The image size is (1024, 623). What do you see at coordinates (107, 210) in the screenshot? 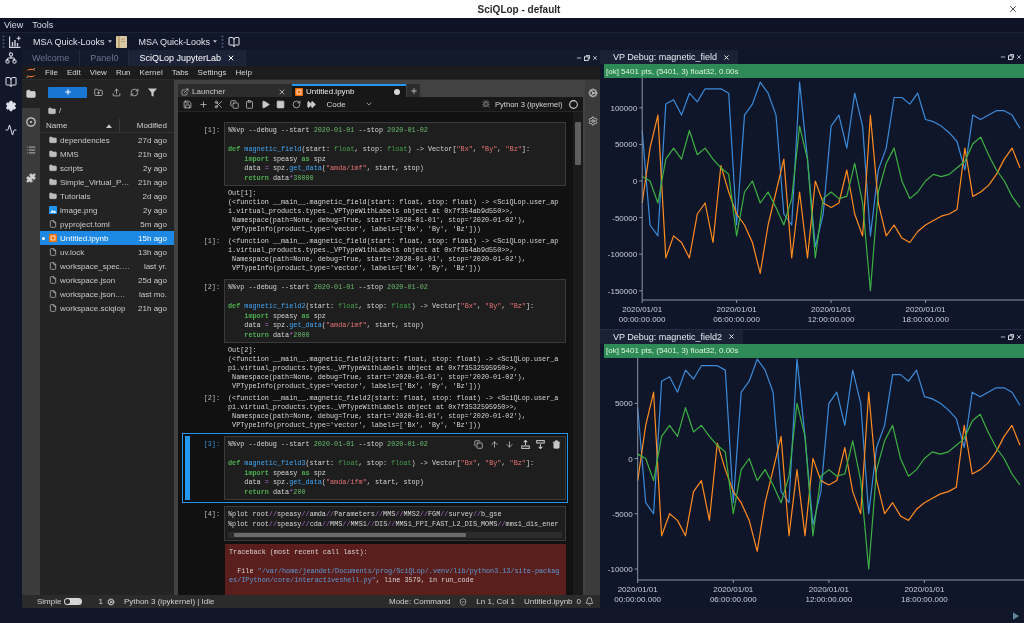
I see `file-row: image.png 2y ago` at bounding box center [107, 210].